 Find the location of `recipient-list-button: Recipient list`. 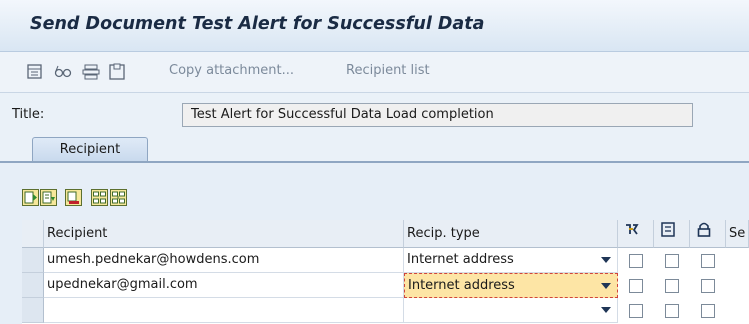

recipient-list-button: Recipient list is located at coordinates (388, 70).